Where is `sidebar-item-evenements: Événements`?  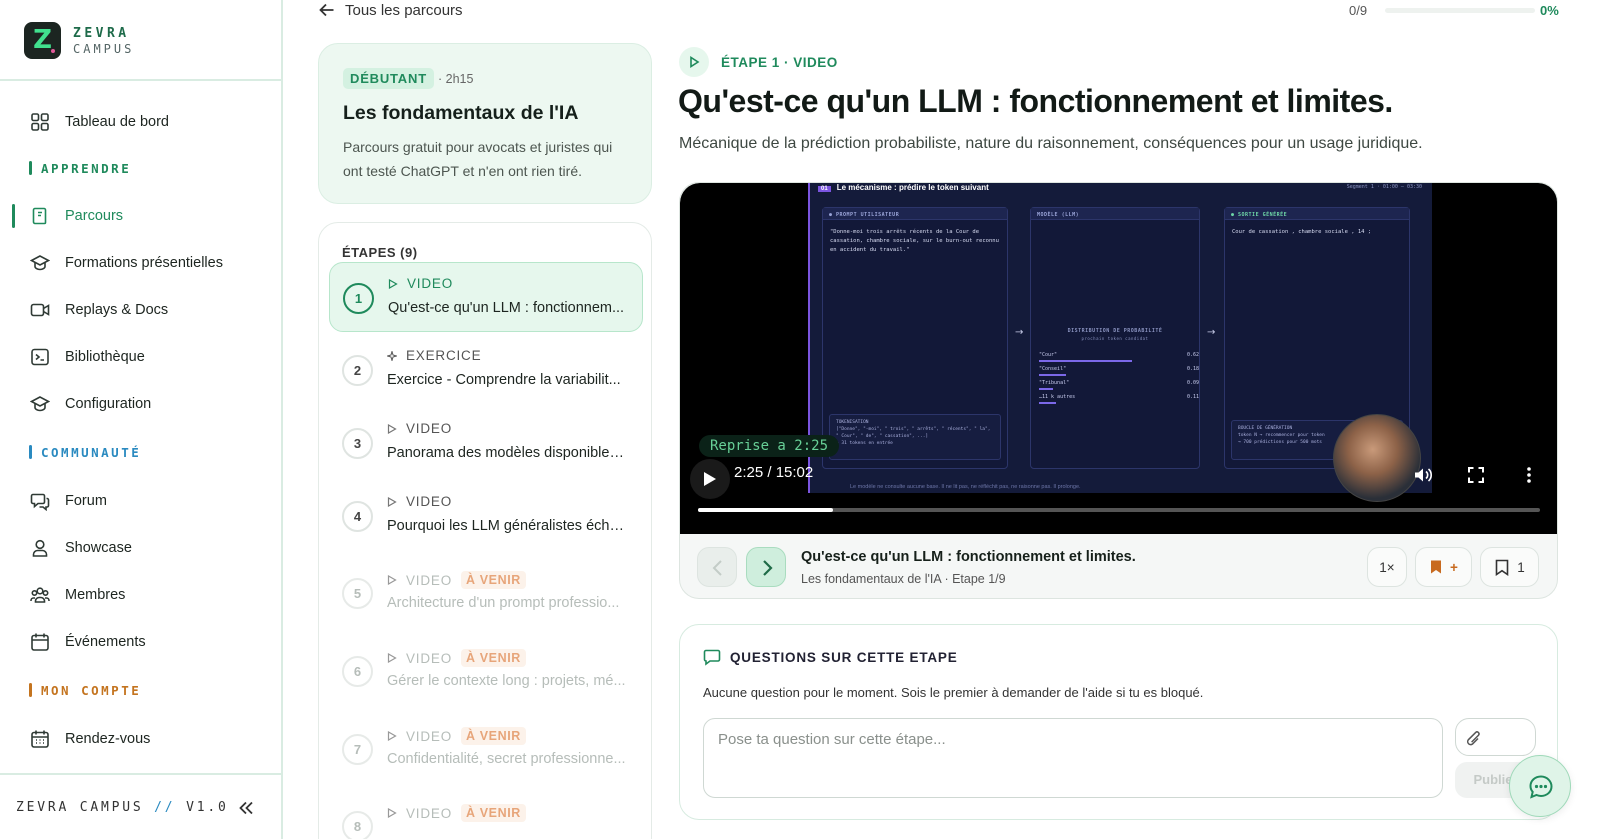 sidebar-item-evenements: Événements is located at coordinates (88, 642).